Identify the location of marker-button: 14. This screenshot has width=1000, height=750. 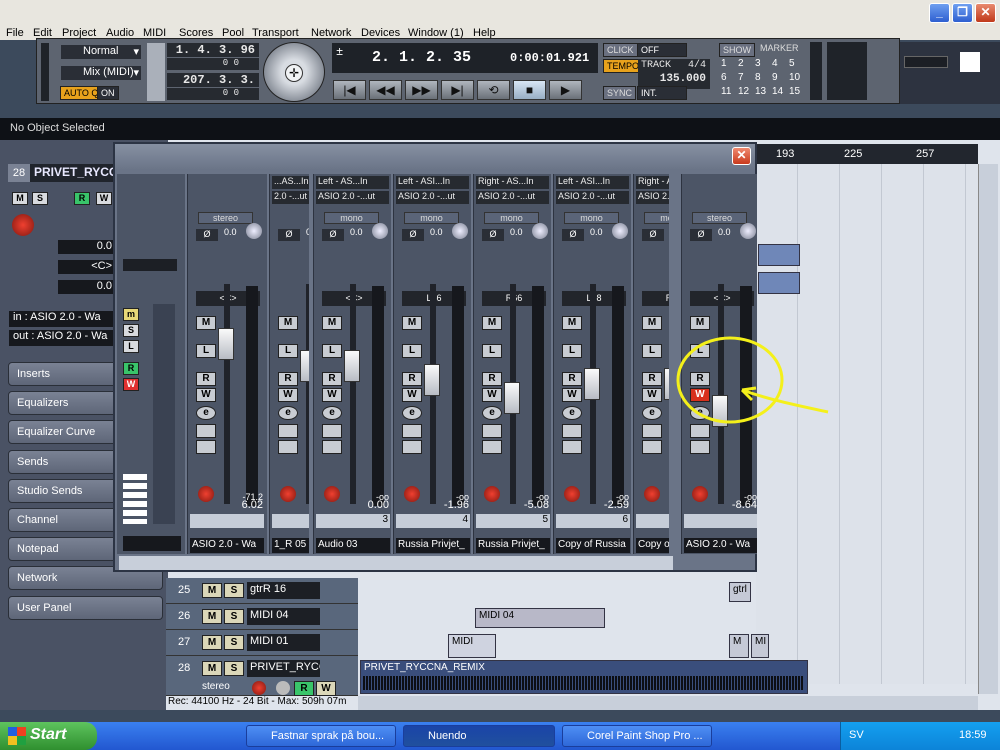
(777, 91).